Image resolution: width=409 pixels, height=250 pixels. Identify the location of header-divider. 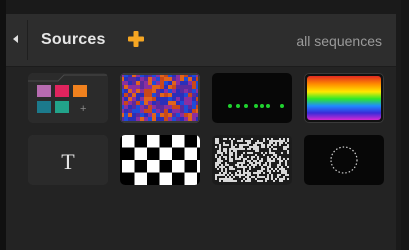
(27, 40).